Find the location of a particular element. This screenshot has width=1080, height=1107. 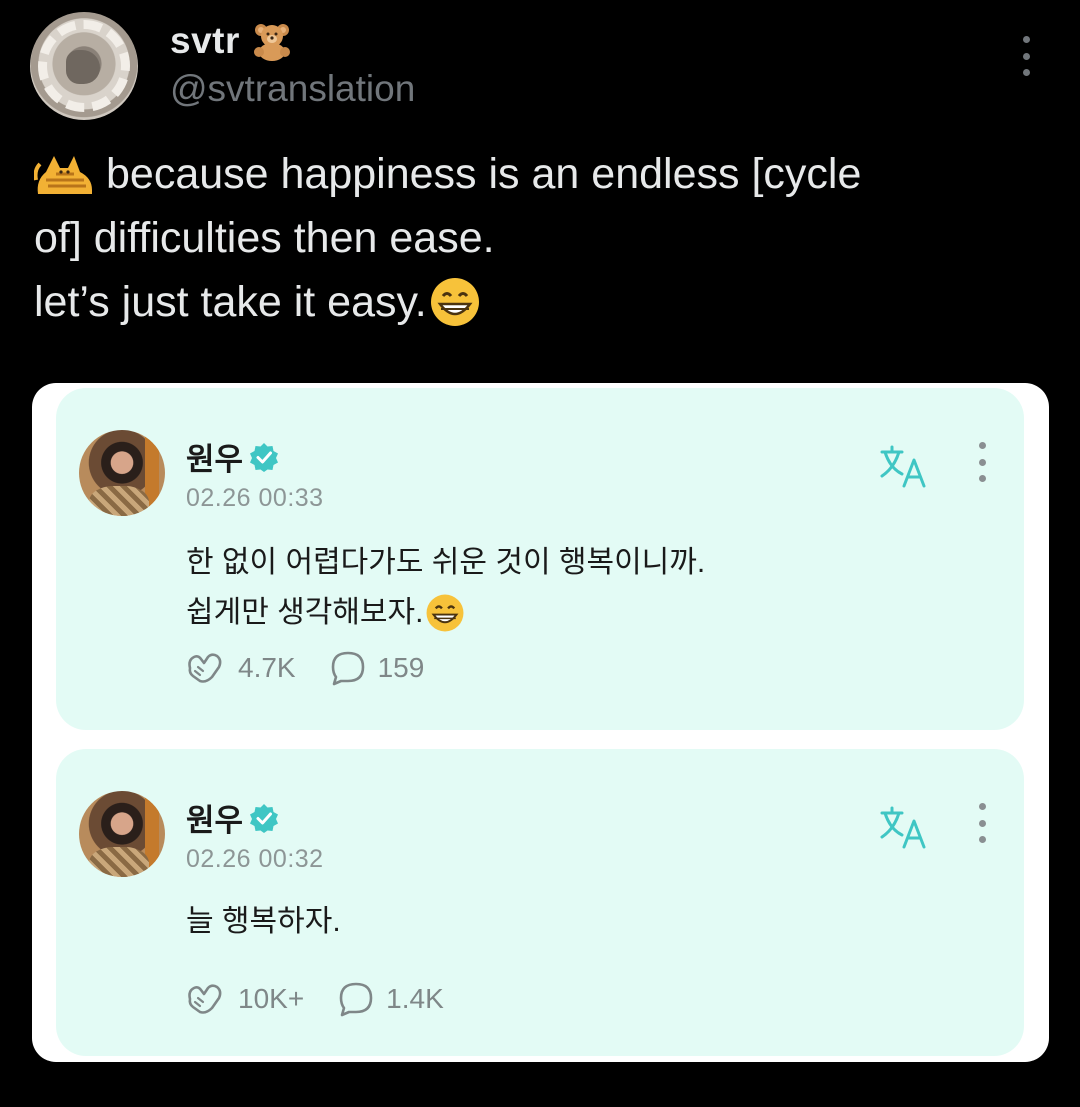

post-body-line: 늘 행복하자. is located at coordinates (263, 922).